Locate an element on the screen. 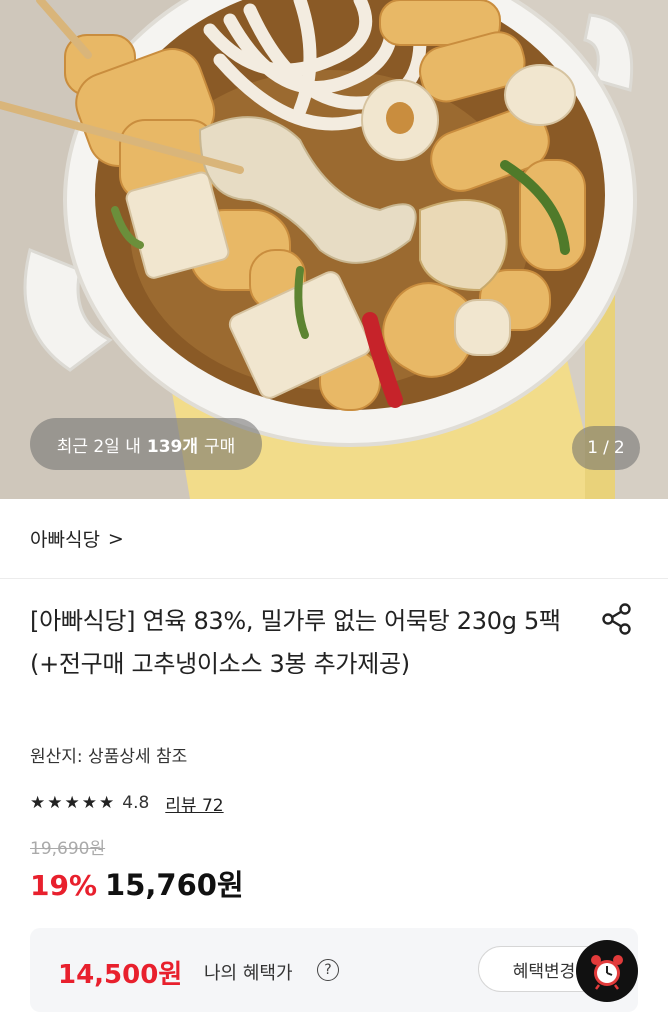 The width and height of the screenshot is (668, 1024). benefit-price-box: 14,500원 나의 혜택가 ? 혜택변경 is located at coordinates (334, 970).